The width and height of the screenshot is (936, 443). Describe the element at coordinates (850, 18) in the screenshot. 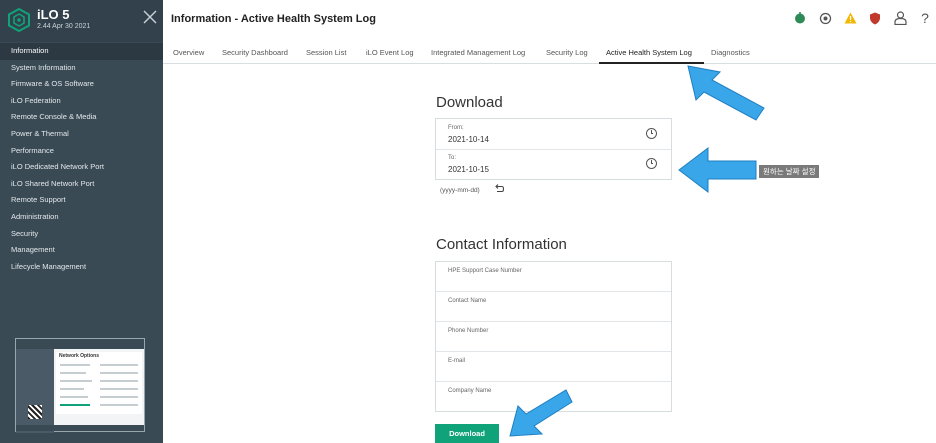

I see `warning-icon` at that location.